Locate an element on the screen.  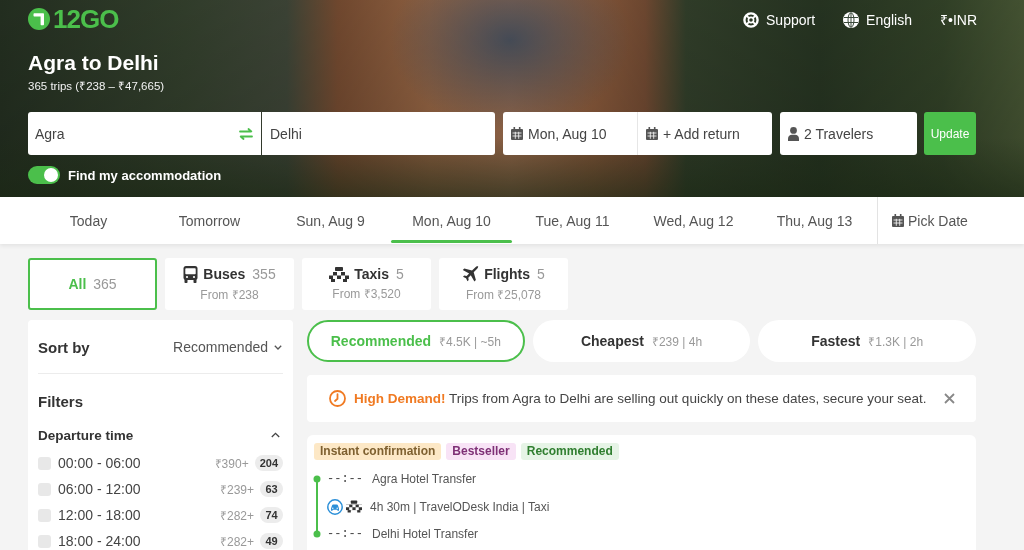
date-tab: Sun, Aug 9 is located at coordinates (330, 220).